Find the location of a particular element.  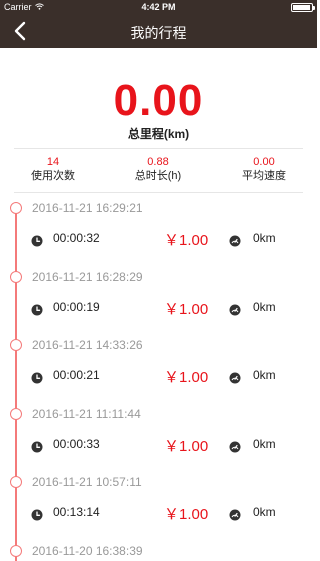

trip-date: 2016-11-21 14:33:26 is located at coordinates (87, 345).